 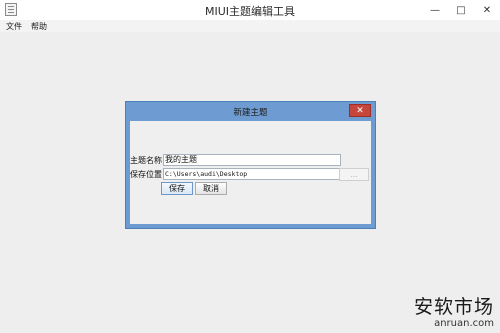 I want to click on window-controls: — □ ✕, so click(x=461, y=10).